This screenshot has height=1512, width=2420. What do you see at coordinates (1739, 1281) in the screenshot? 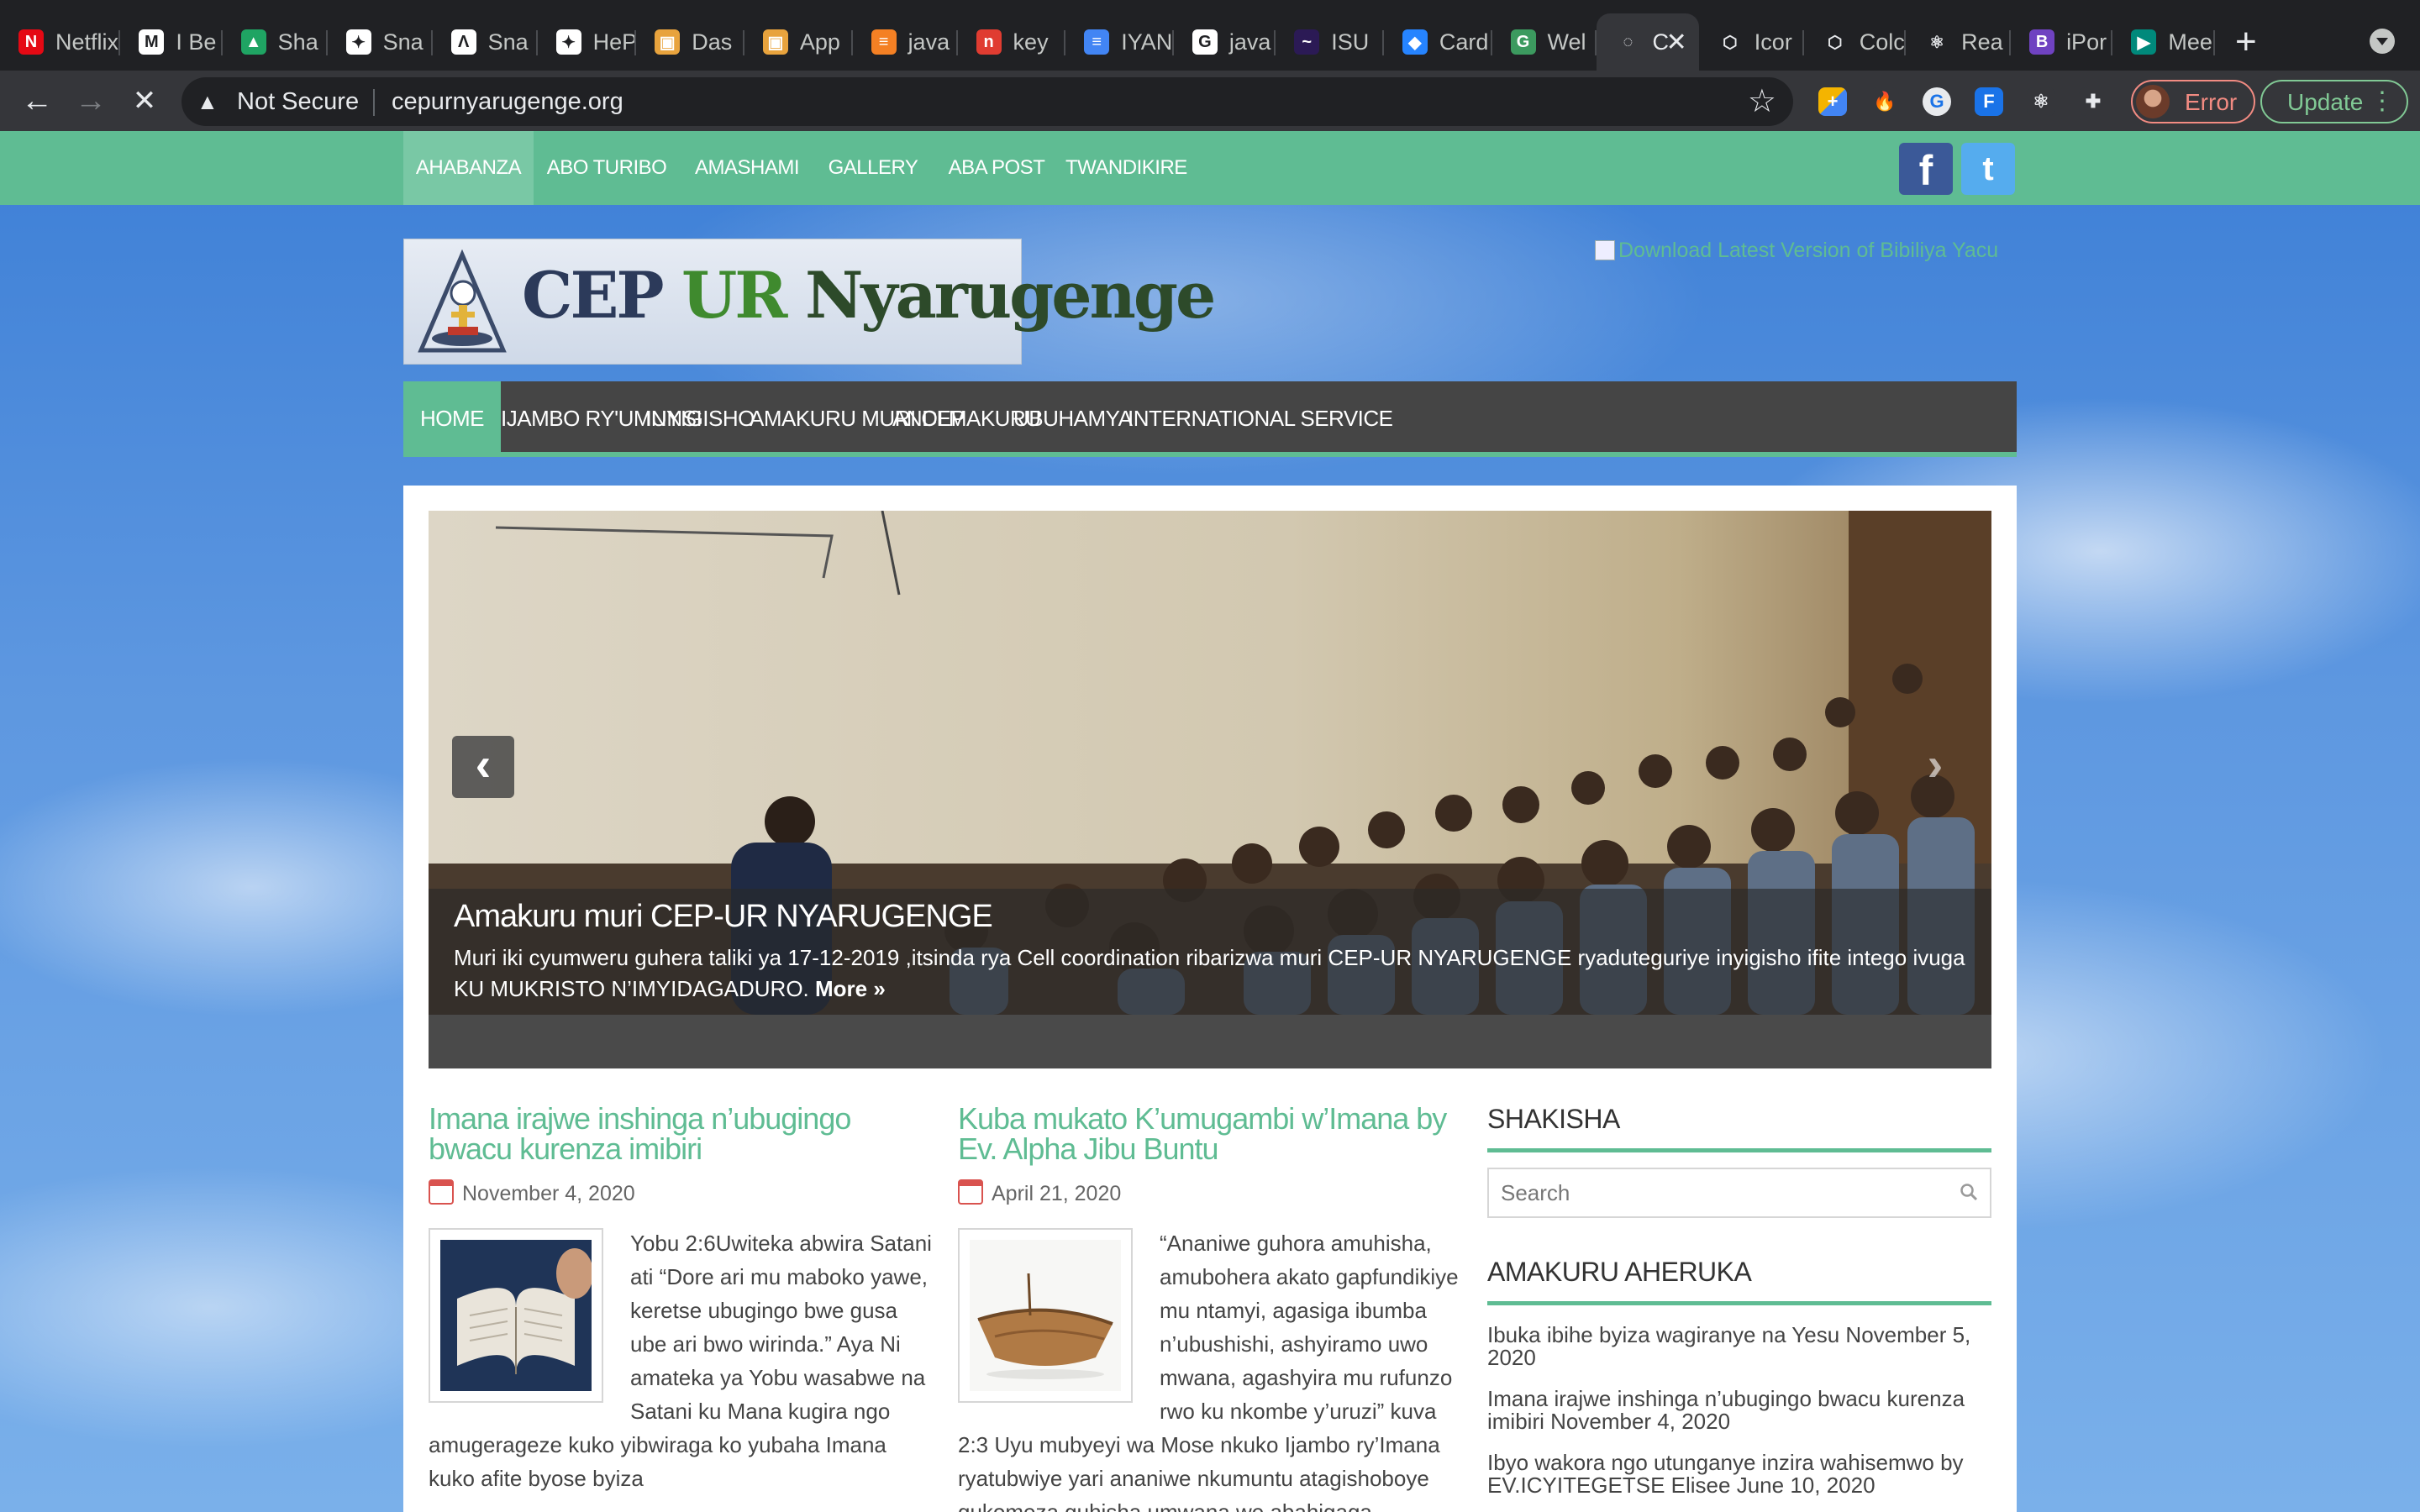
I see `recent-posts-title: AMAKURU AHERUKA` at bounding box center [1739, 1281].